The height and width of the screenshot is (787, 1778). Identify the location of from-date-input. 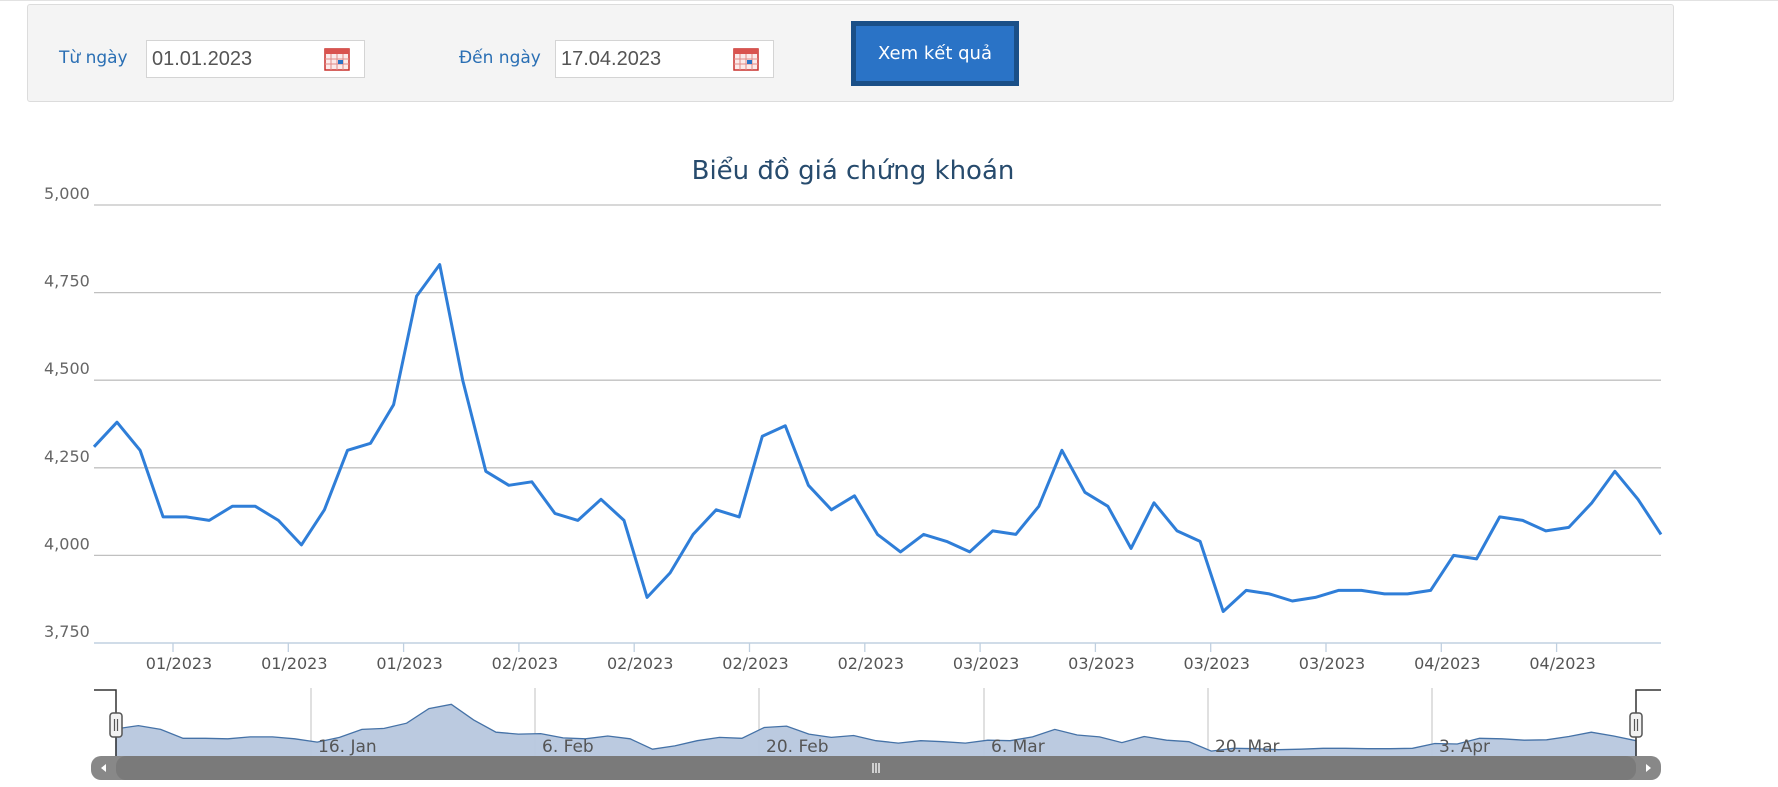
(237, 59).